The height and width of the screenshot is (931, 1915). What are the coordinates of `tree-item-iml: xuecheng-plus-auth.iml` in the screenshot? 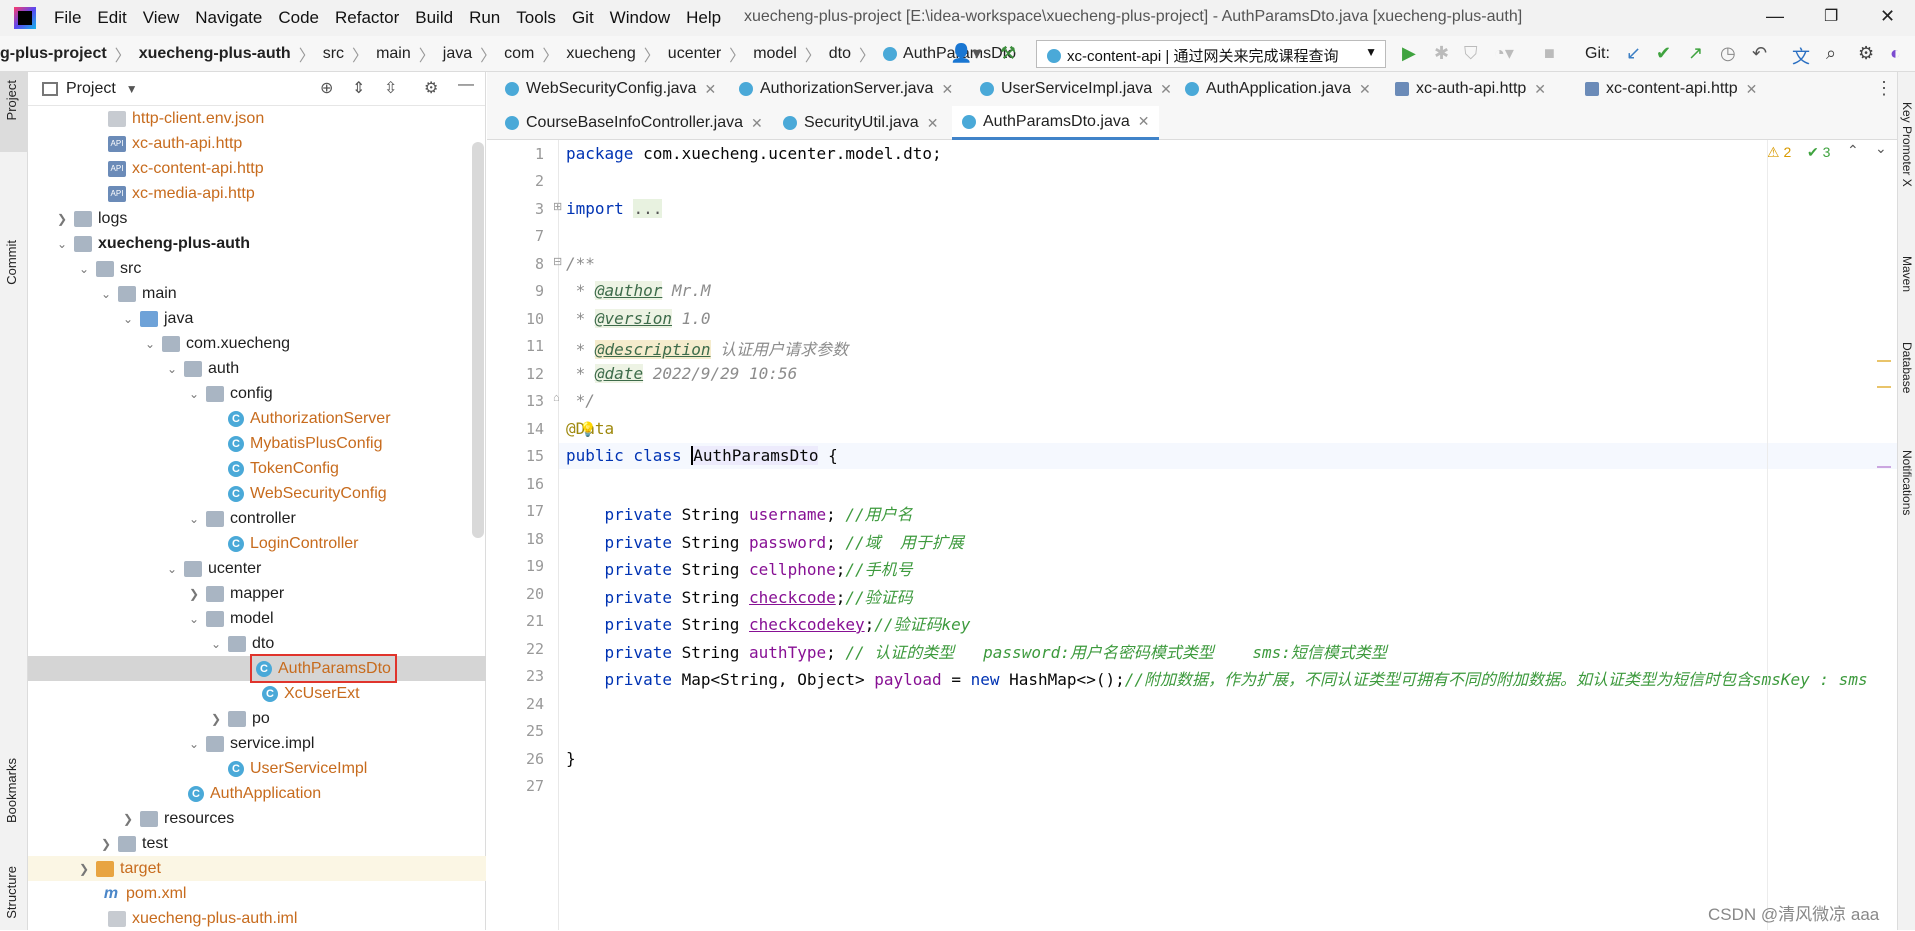 It's located at (257, 918).